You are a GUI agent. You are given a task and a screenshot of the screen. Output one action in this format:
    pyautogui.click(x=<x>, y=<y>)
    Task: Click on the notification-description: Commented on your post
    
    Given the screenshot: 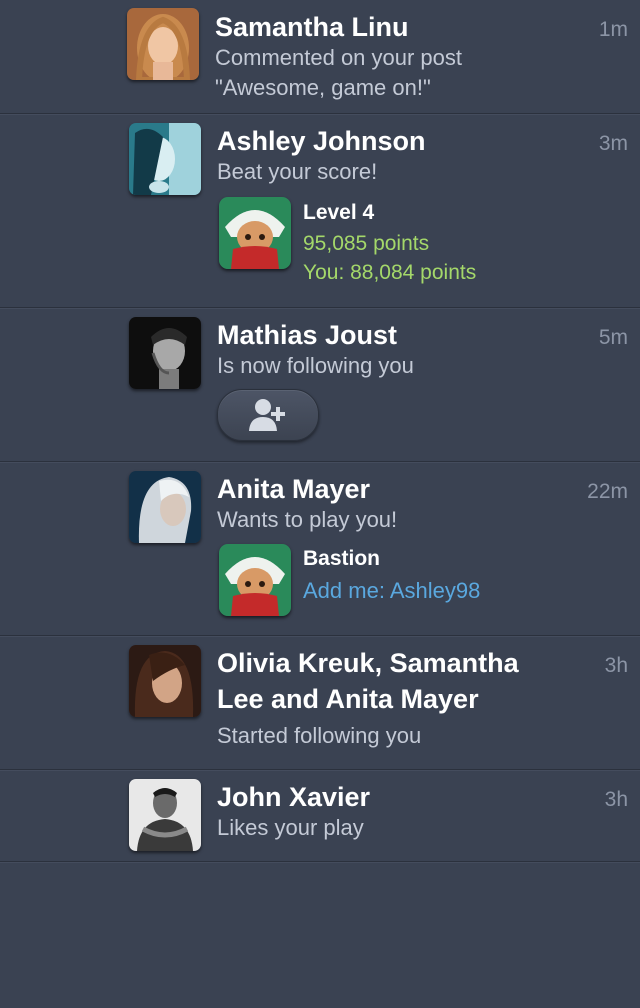 What is the action you would take?
    pyautogui.click(x=339, y=57)
    